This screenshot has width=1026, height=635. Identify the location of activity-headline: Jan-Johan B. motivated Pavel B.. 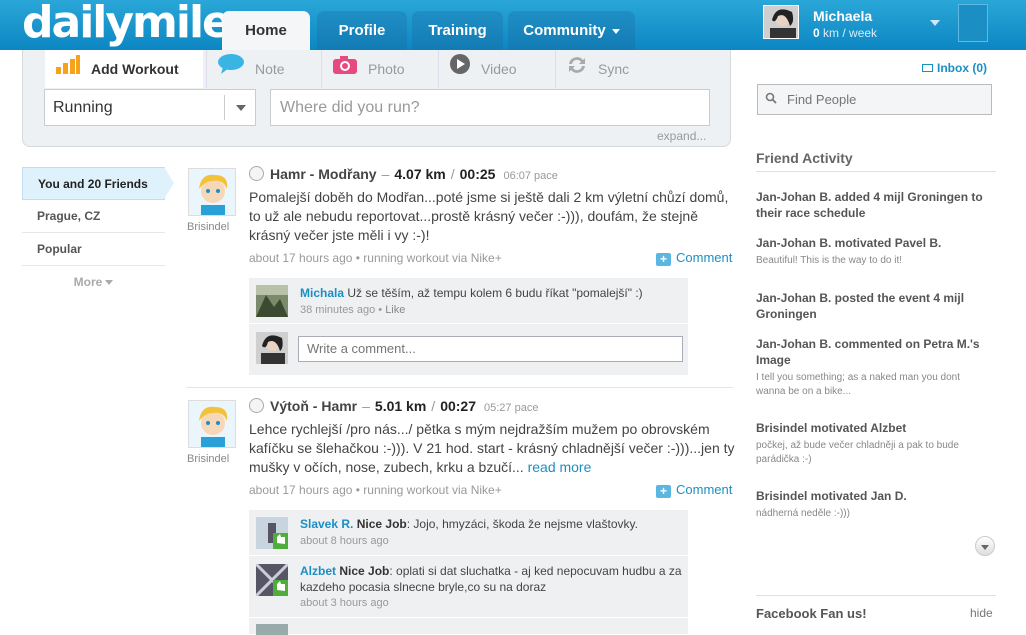
(874, 243).